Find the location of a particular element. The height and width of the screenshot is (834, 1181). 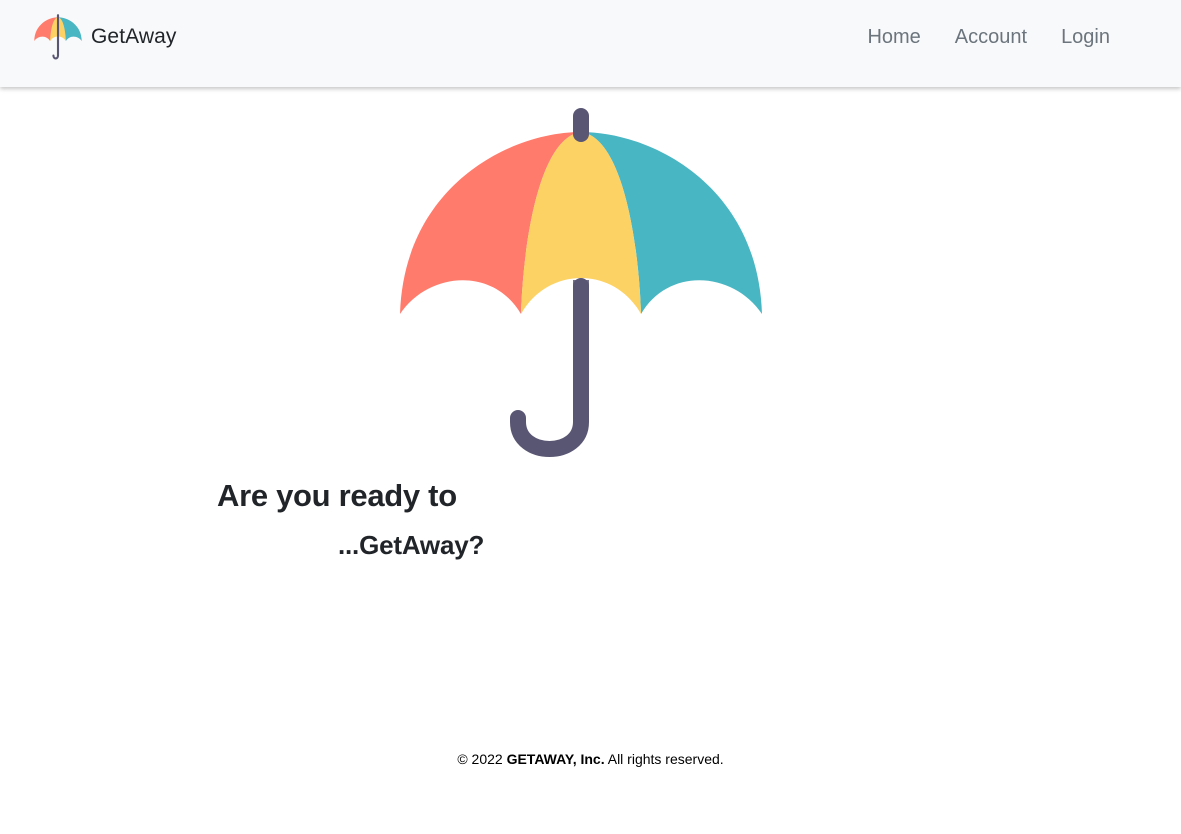

nav-links: Home Account Login is located at coordinates (988, 37).